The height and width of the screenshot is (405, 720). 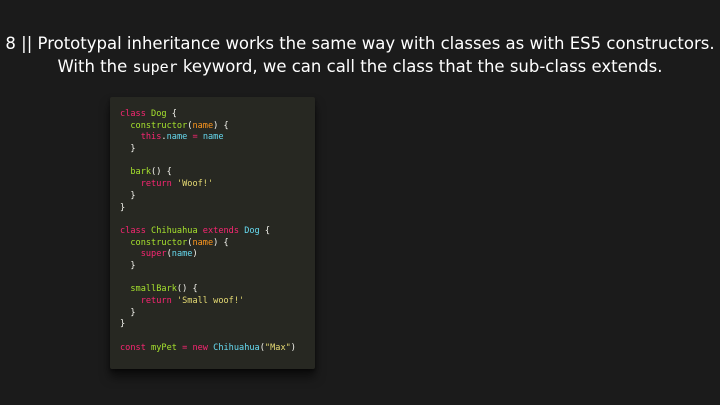 I want to click on code-token: extends, so click(x=223, y=230).